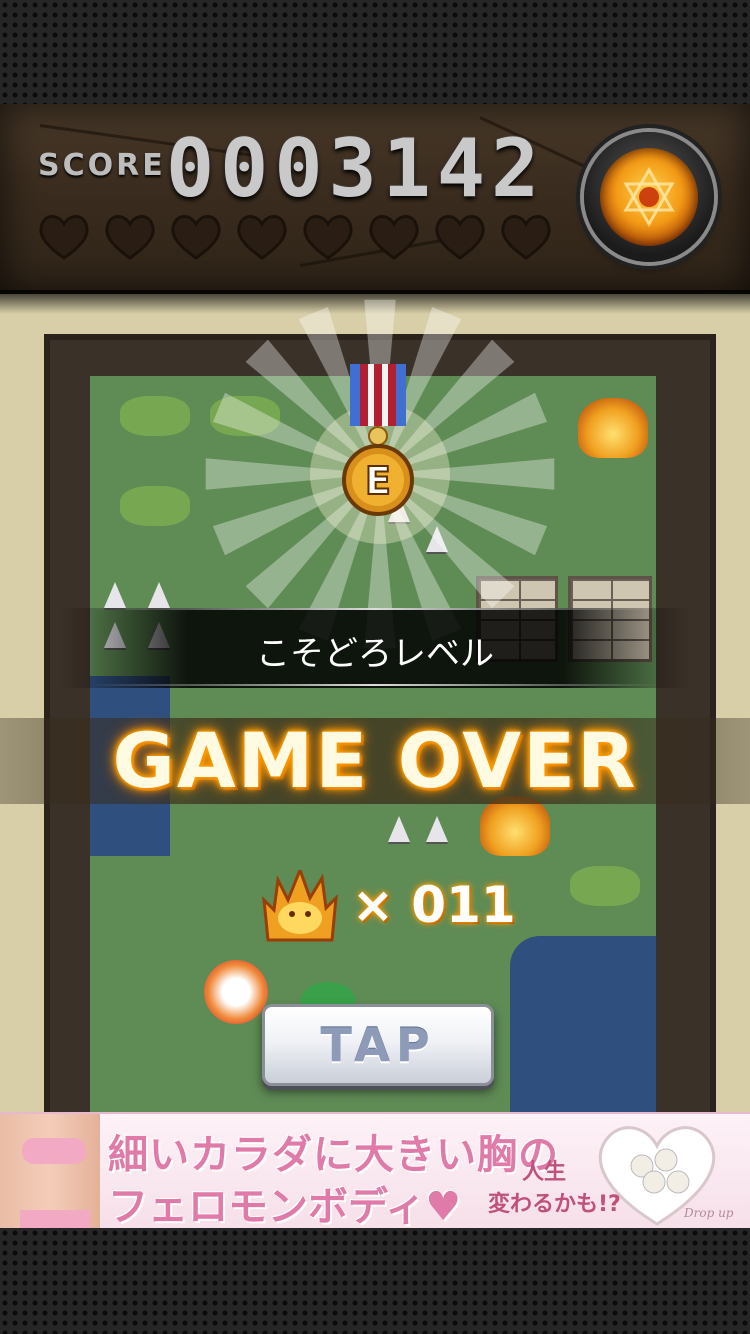 Image resolution: width=750 pixels, height=1334 pixels. Describe the element at coordinates (378, 481) in the screenshot. I see `medal-letter: E` at that location.